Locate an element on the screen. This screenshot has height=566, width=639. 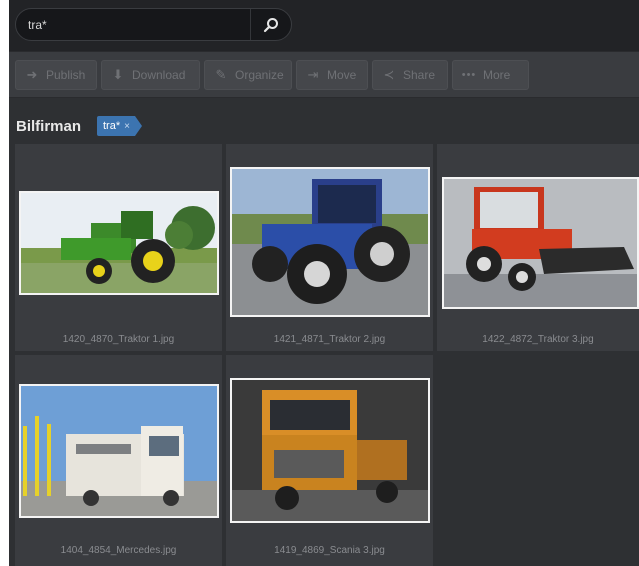
scania-truck-image is located at coordinates (330, 450).